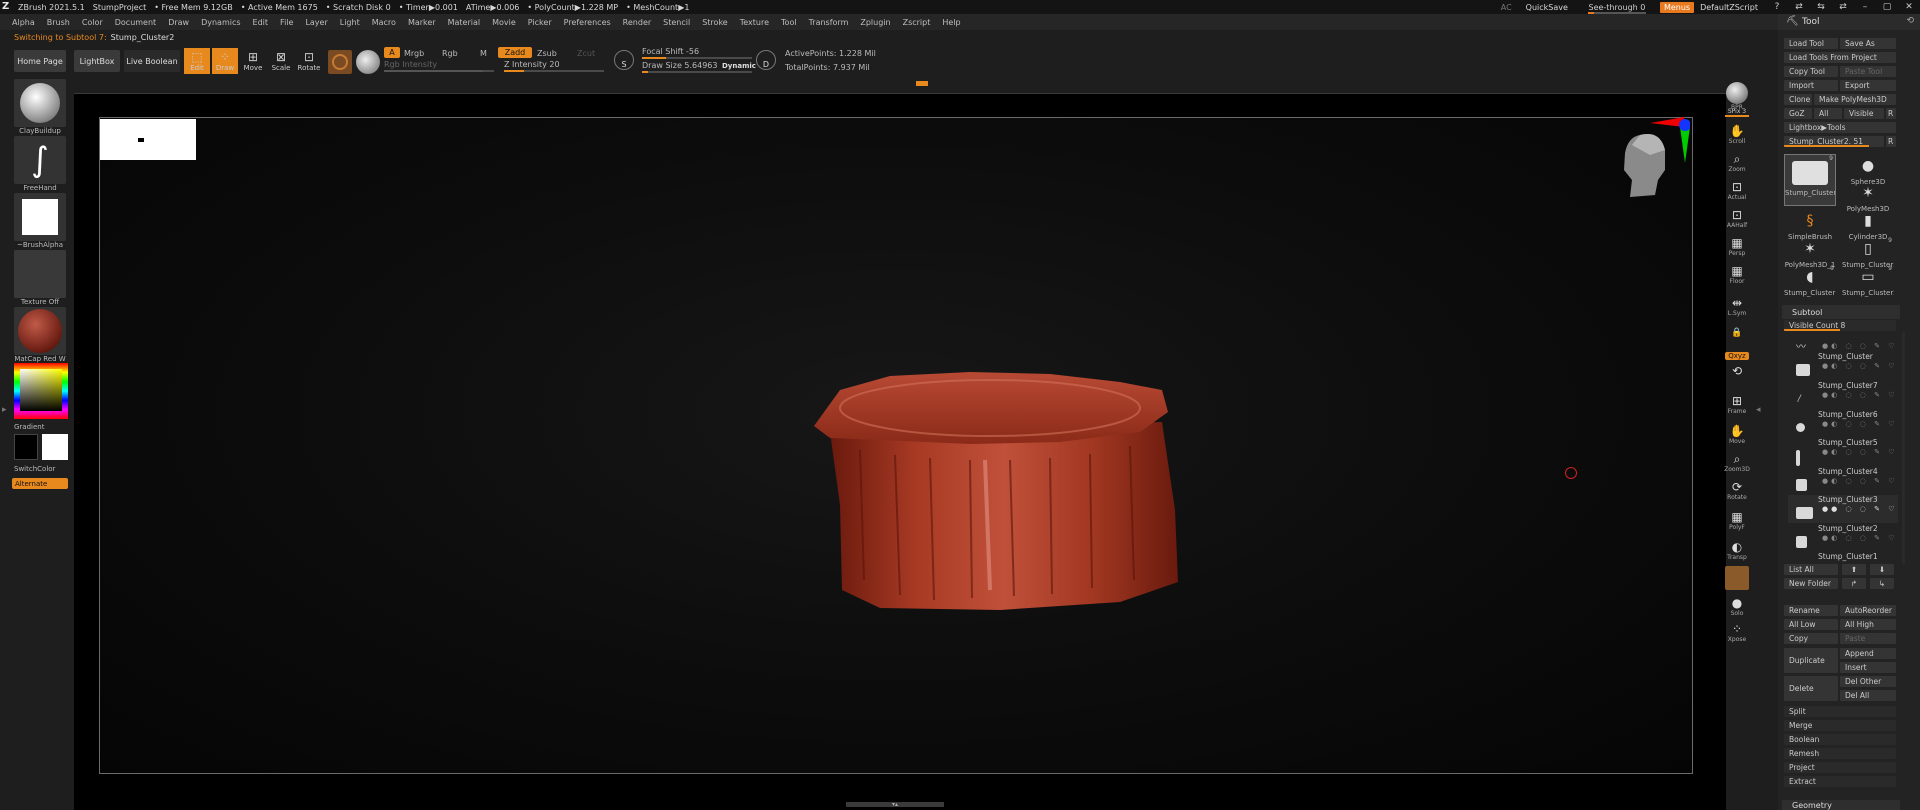 This screenshot has width=1920, height=810. Describe the element at coordinates (1737, 550) in the screenshot. I see `transp-button: ◐ Transp` at that location.